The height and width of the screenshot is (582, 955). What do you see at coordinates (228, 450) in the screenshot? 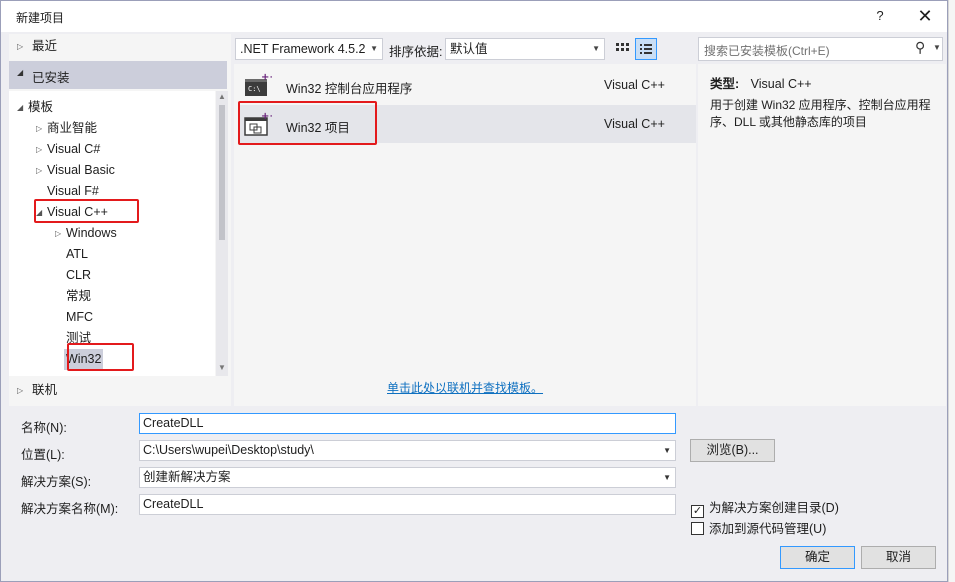
I see `location-value: C:\Users\wupei\Desktop\study\` at bounding box center [228, 450].